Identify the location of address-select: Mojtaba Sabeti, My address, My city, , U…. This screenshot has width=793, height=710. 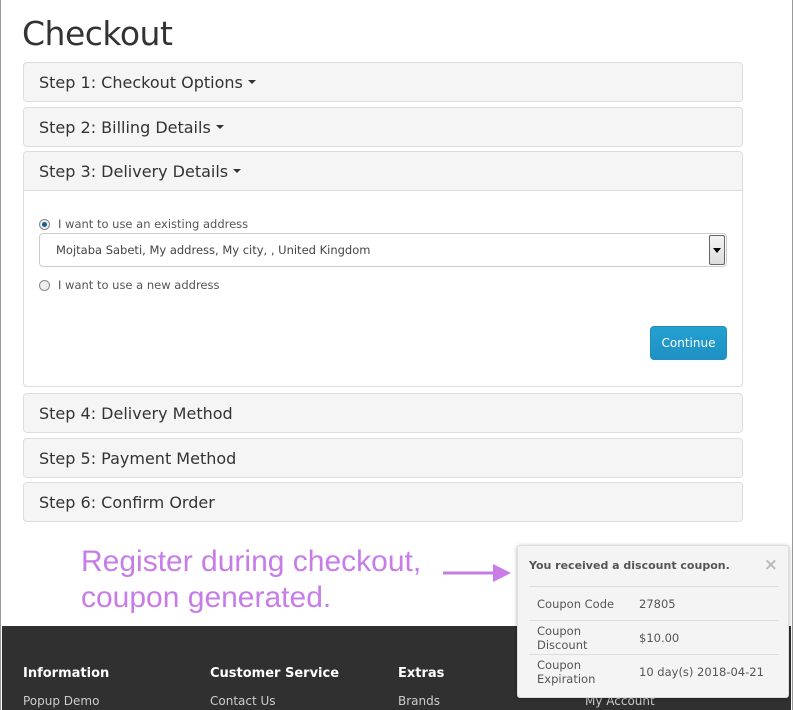
(383, 250).